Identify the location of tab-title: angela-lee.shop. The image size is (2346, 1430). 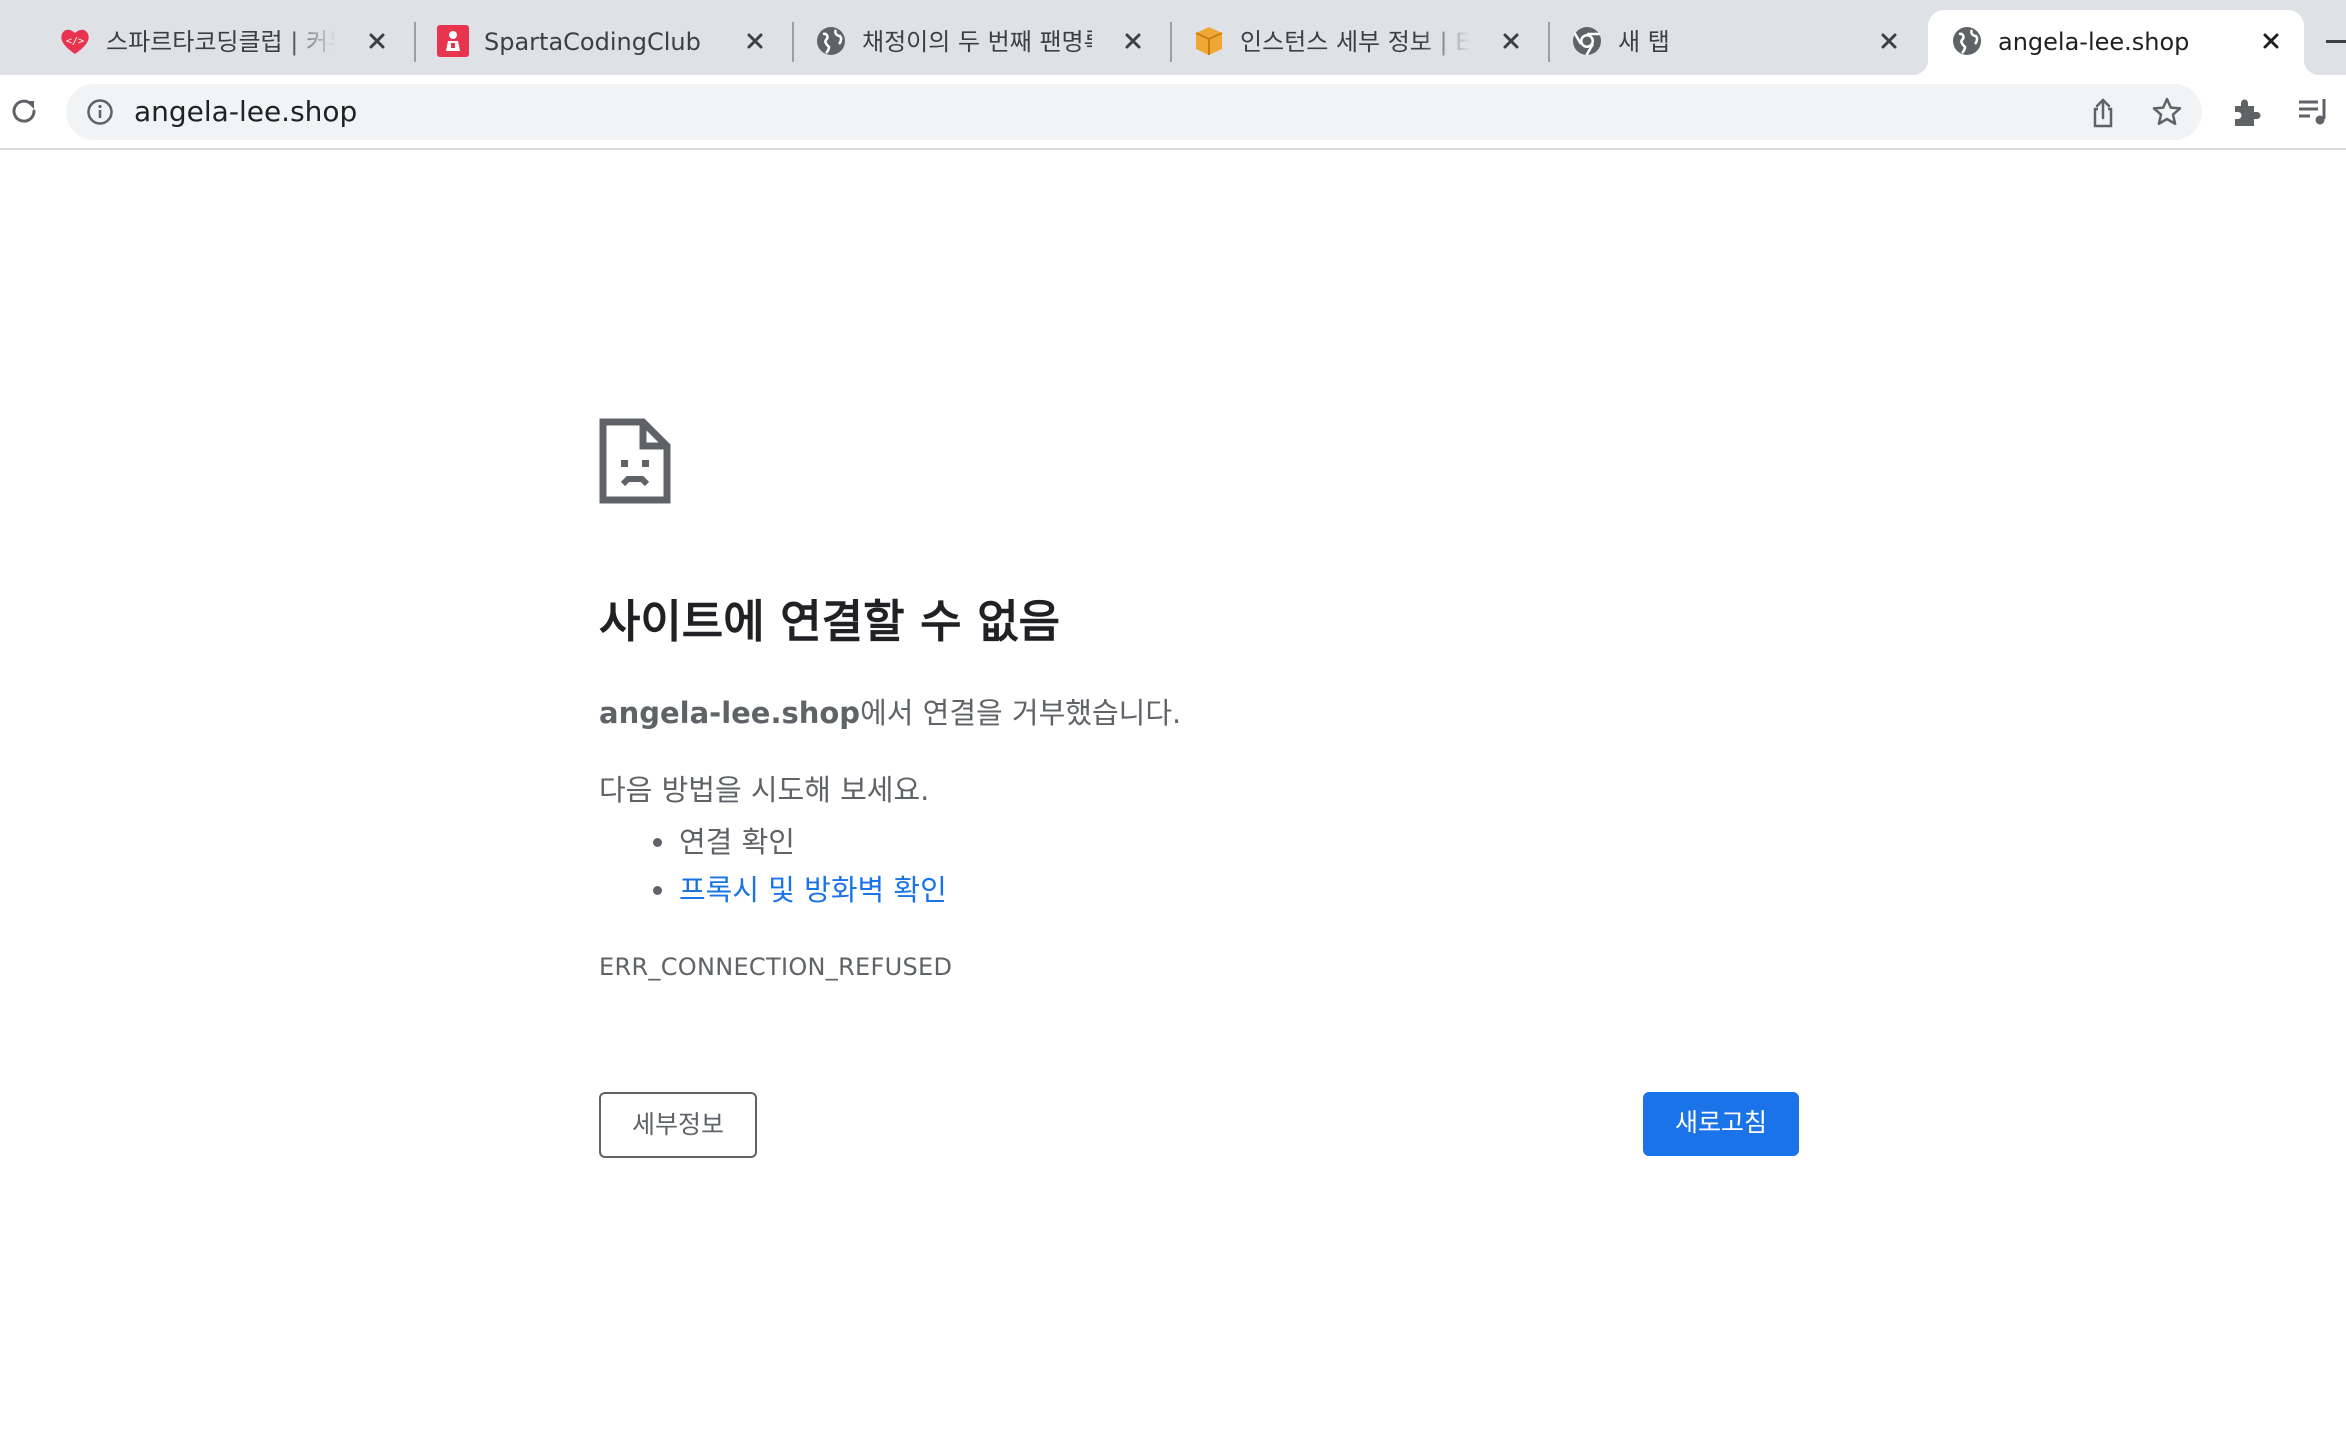
(2094, 42).